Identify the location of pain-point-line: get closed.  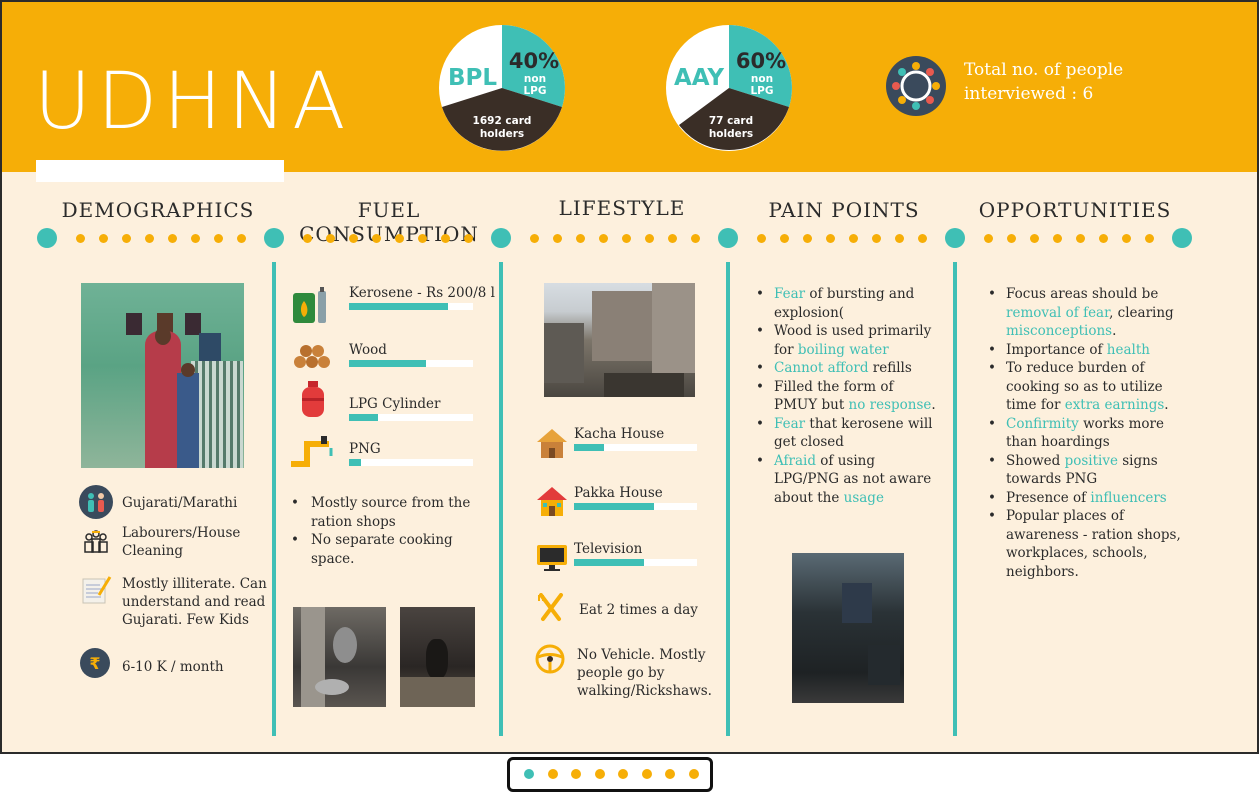
(849, 442).